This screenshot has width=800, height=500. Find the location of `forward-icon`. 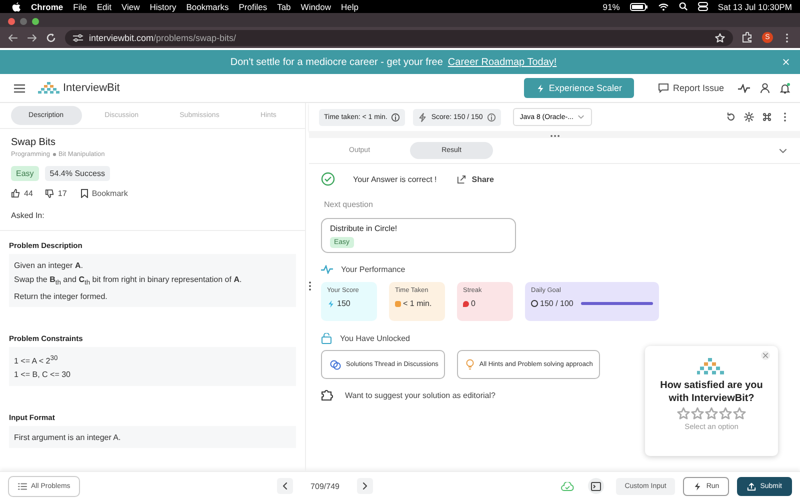

forward-icon is located at coordinates (32, 37).